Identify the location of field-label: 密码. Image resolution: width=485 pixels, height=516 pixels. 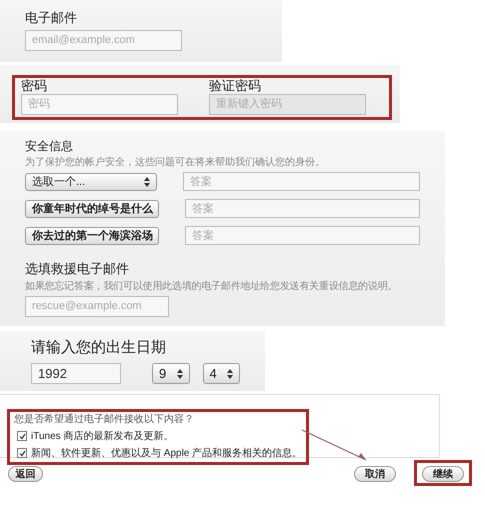
(34, 86).